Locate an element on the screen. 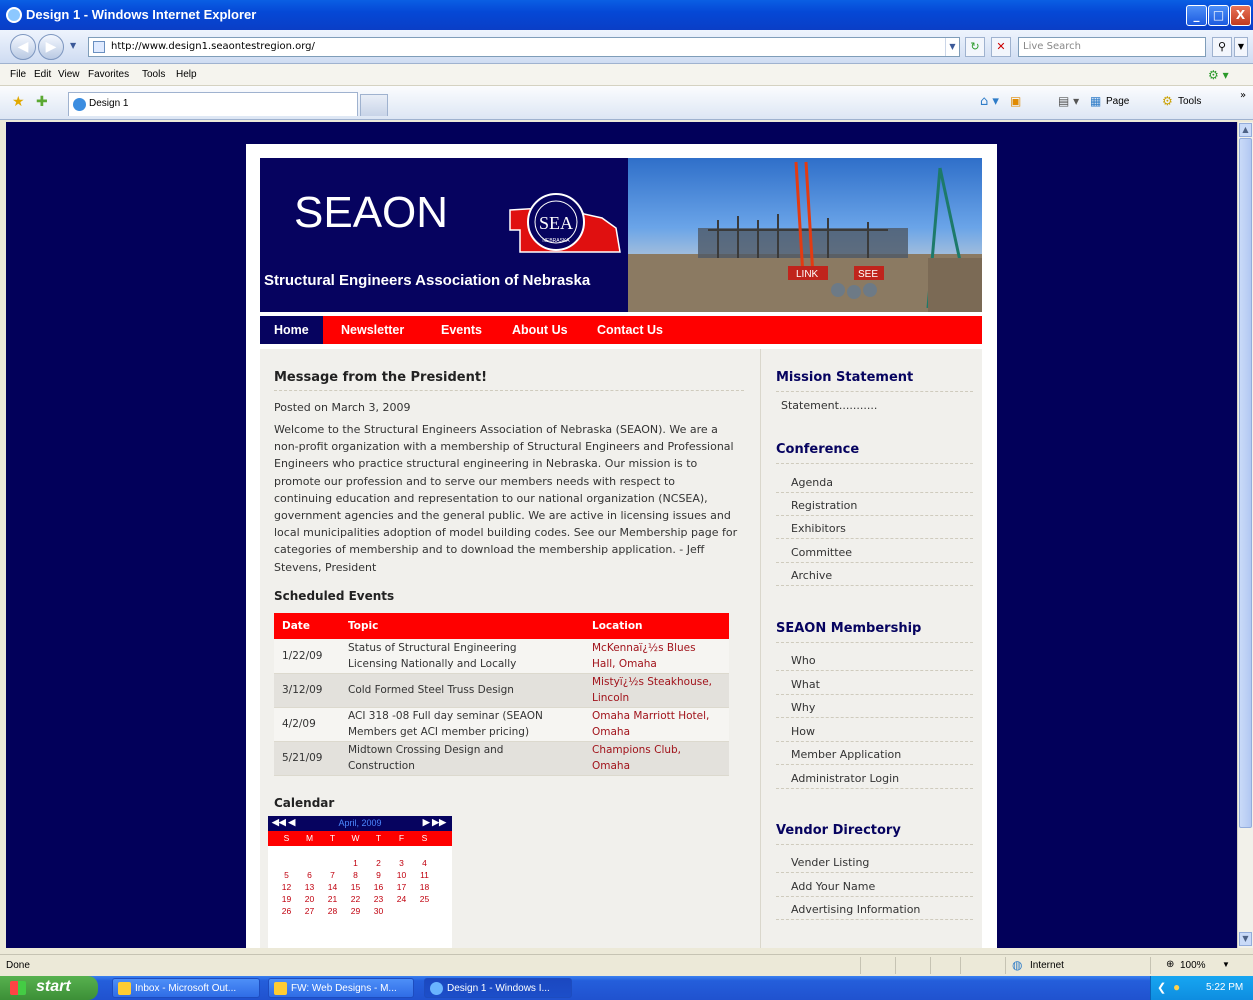 This screenshot has height=1000, width=1253. sidebar-link-vender-listing: Vender Listing is located at coordinates (830, 862).